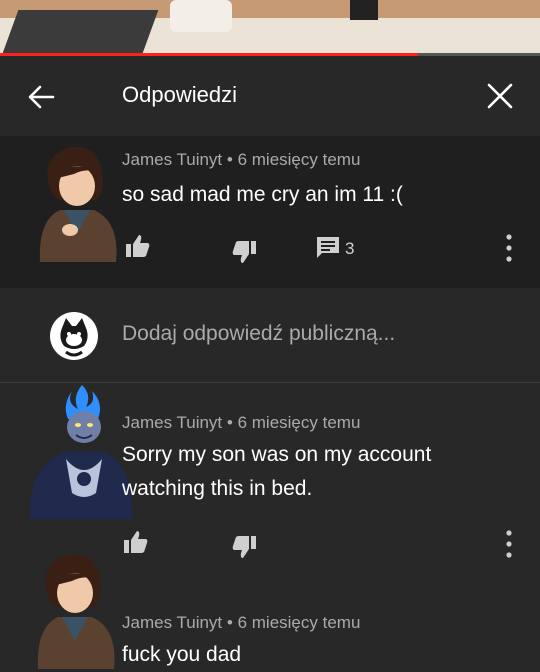 The width and height of the screenshot is (540, 672). What do you see at coordinates (270, 28) in the screenshot?
I see `video-thumbnail-strip` at bounding box center [270, 28].